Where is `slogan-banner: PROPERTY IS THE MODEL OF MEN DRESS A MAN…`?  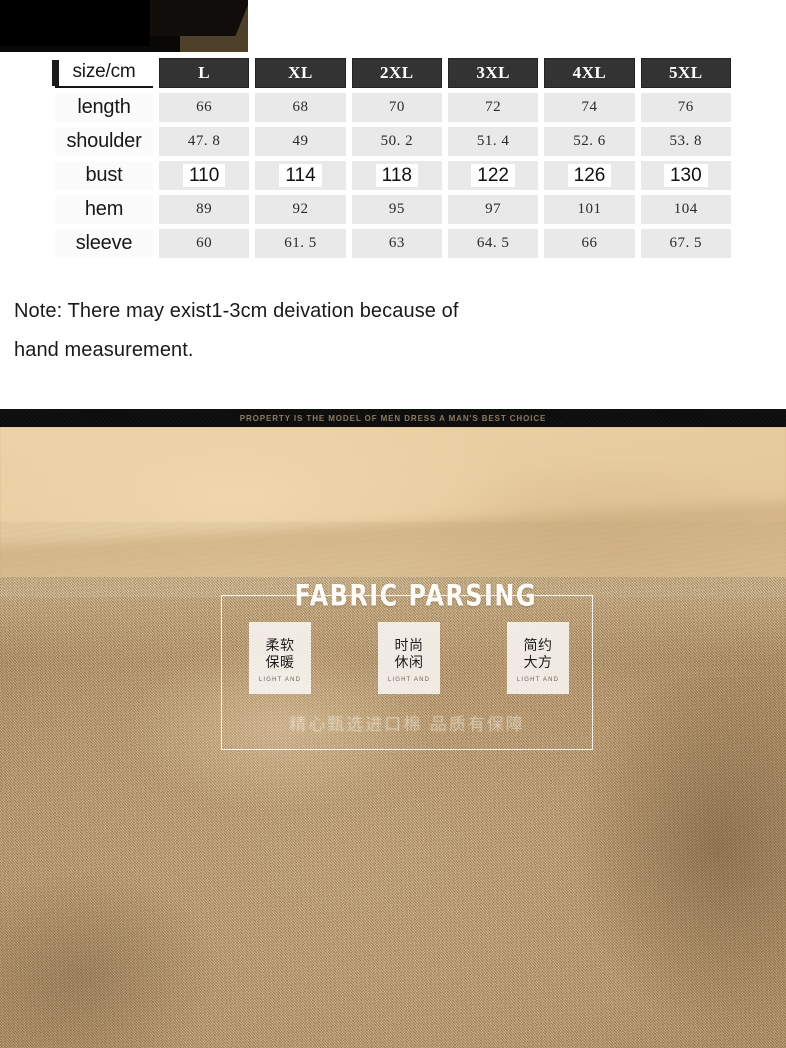
slogan-banner: PROPERTY IS THE MODEL OF MEN DRESS A MAN… is located at coordinates (393, 418).